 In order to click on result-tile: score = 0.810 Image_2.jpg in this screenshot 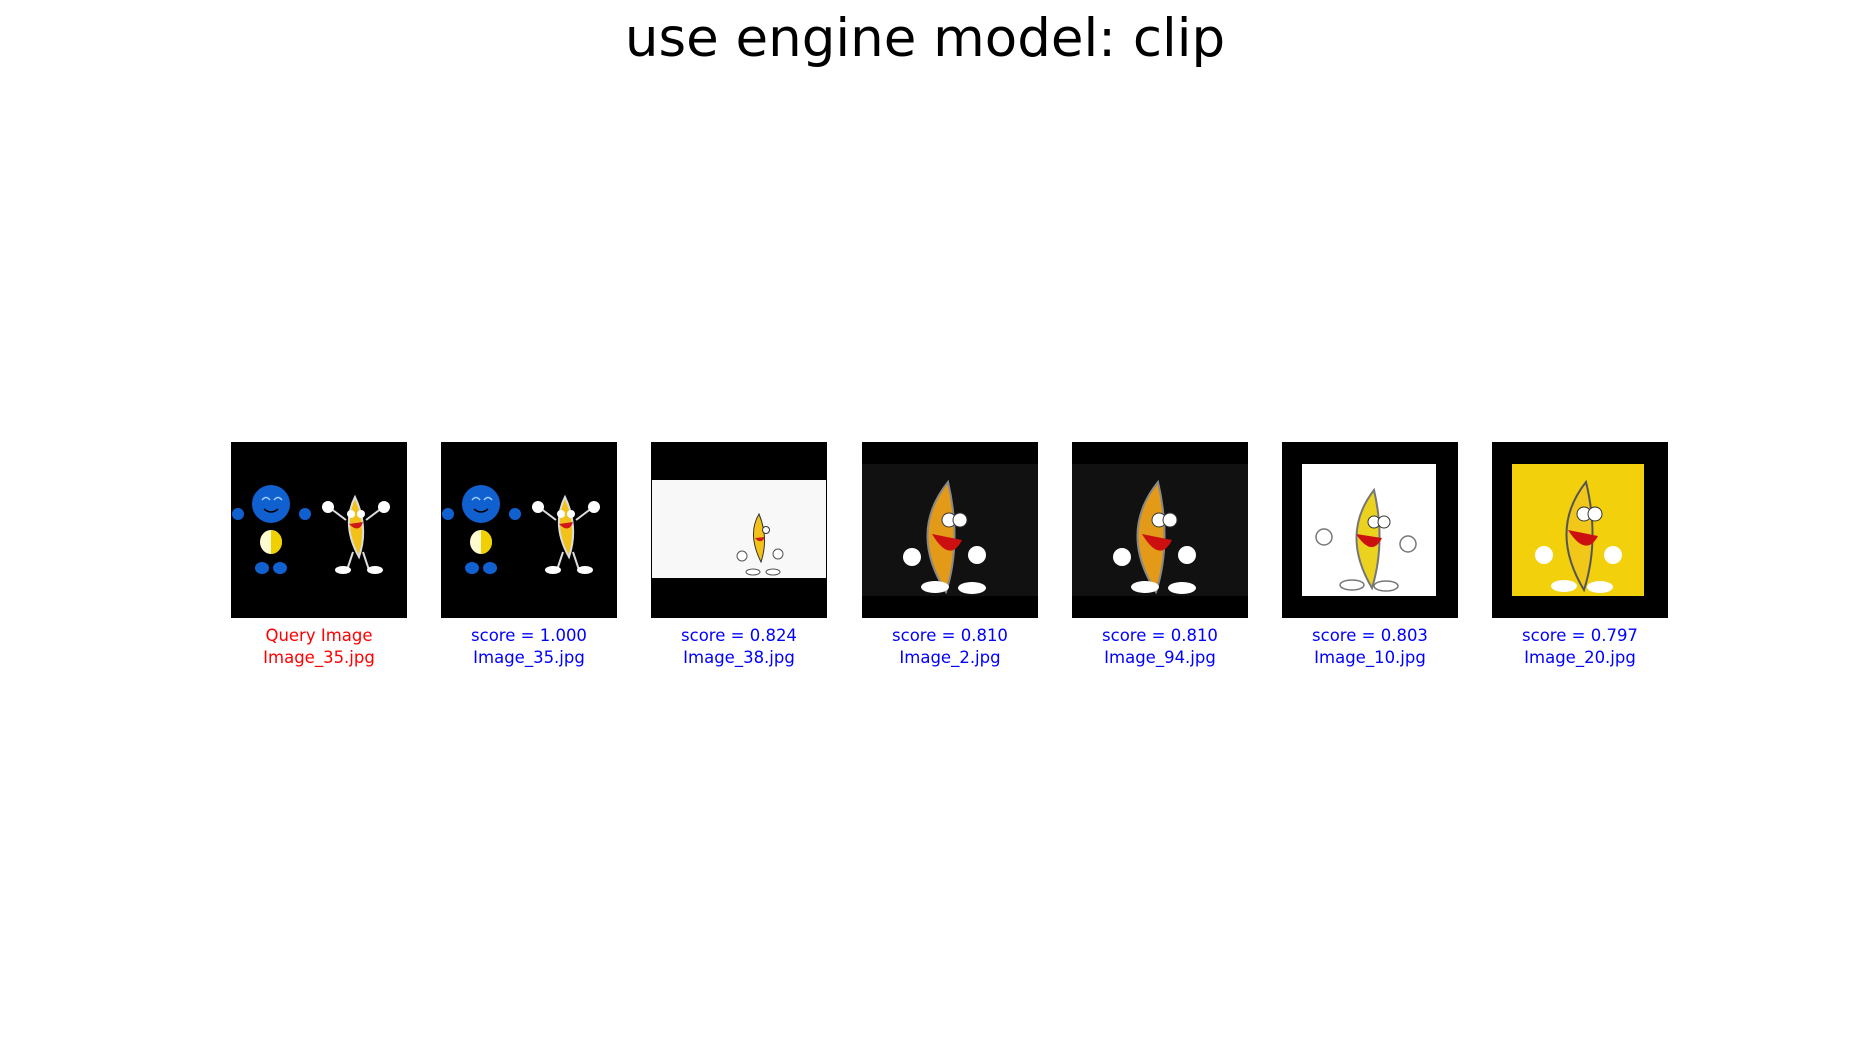, I will do `click(950, 555)`.